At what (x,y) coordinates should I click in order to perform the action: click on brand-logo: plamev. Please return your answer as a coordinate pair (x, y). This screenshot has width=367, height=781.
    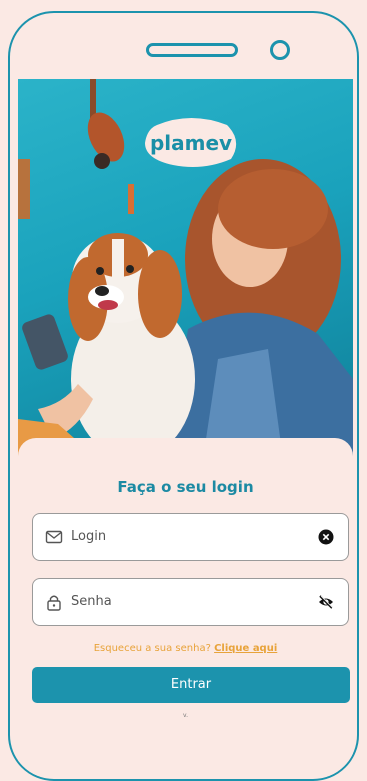
    Looking at the image, I should click on (191, 146).